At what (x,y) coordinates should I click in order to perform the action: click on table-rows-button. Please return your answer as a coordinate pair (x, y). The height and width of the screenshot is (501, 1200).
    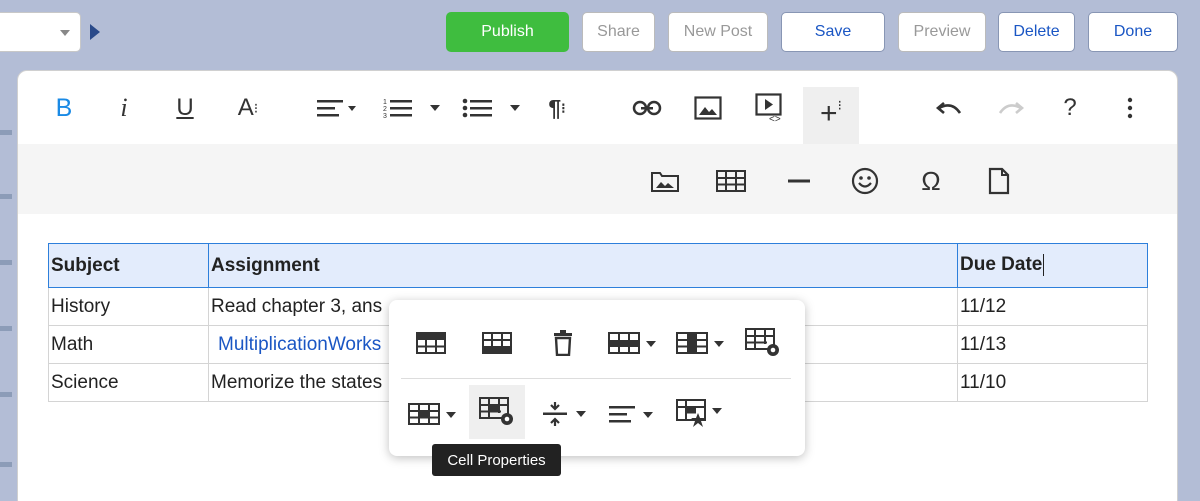
    Looking at the image, I should click on (633, 343).